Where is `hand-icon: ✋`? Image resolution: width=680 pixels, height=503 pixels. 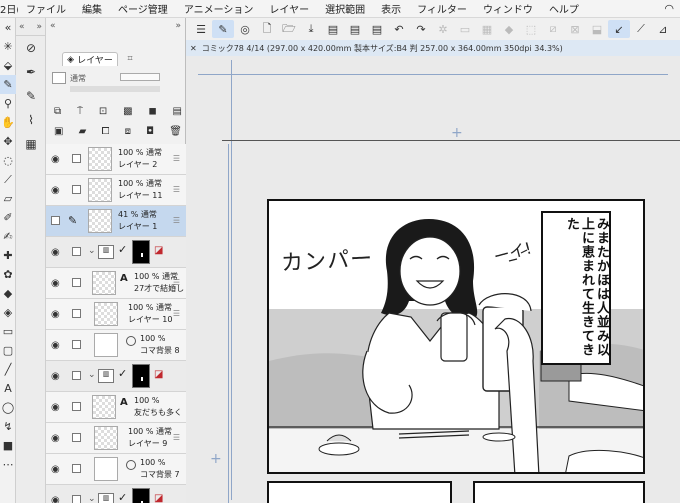 hand-icon: ✋ is located at coordinates (8, 122).